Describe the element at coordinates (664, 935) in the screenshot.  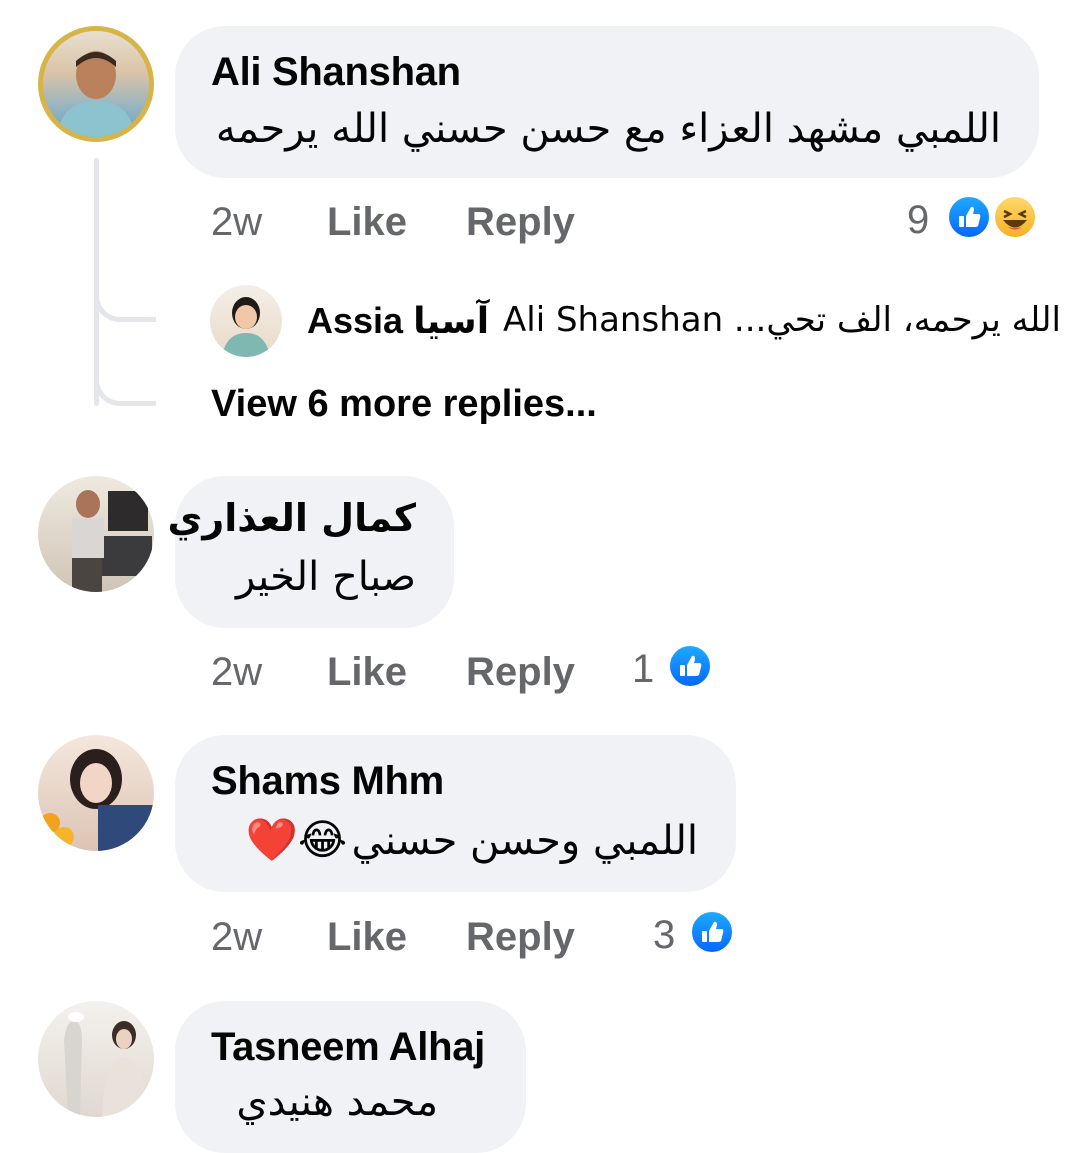
I see `reaction-count: 3` at that location.